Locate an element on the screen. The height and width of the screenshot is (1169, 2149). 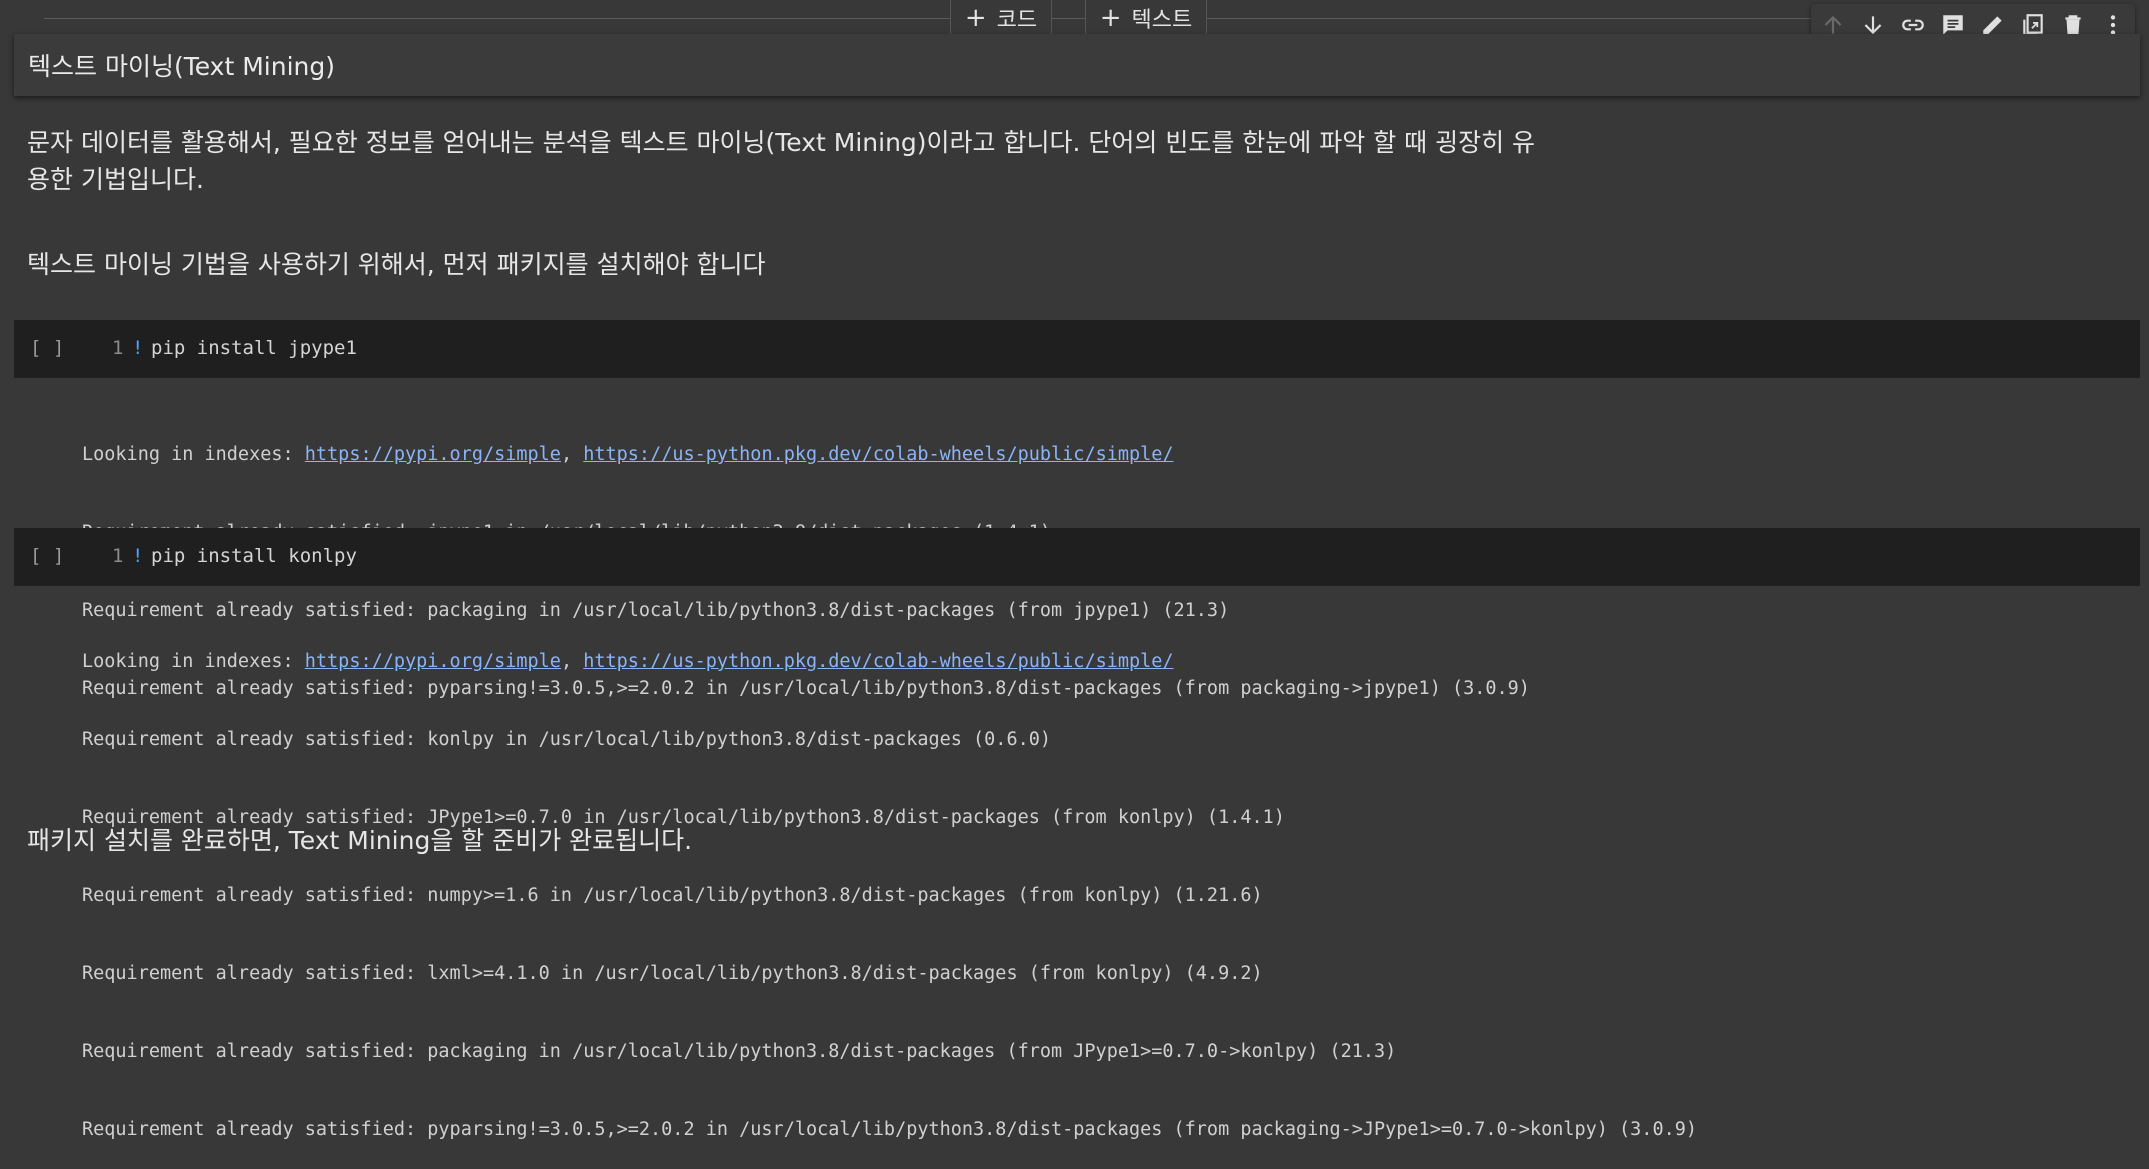
add-text-button: + 텍스트 is located at coordinates (1146, 18).